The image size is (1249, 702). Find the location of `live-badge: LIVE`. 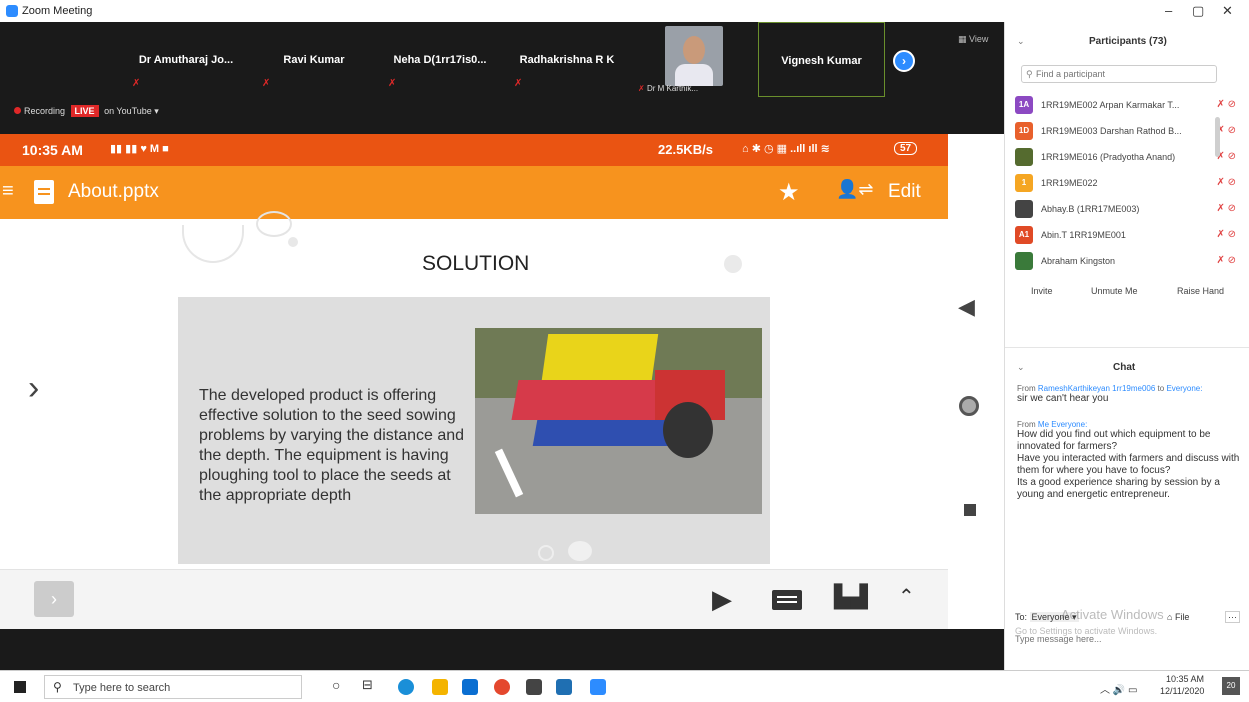

live-badge: LIVE is located at coordinates (84, 111).